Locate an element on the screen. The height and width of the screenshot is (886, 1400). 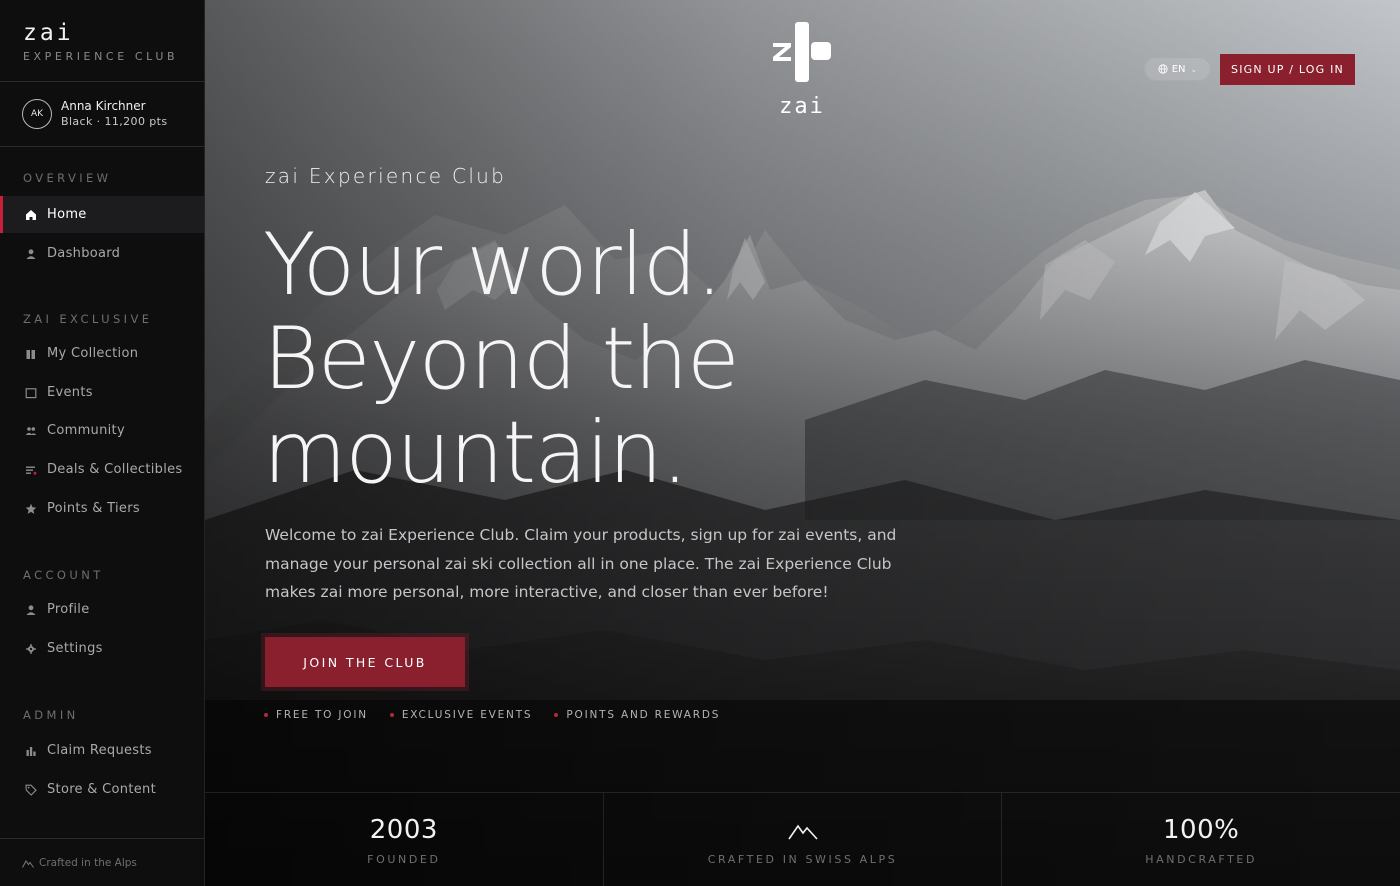
sidebar-item-home: Home is located at coordinates (102, 214).